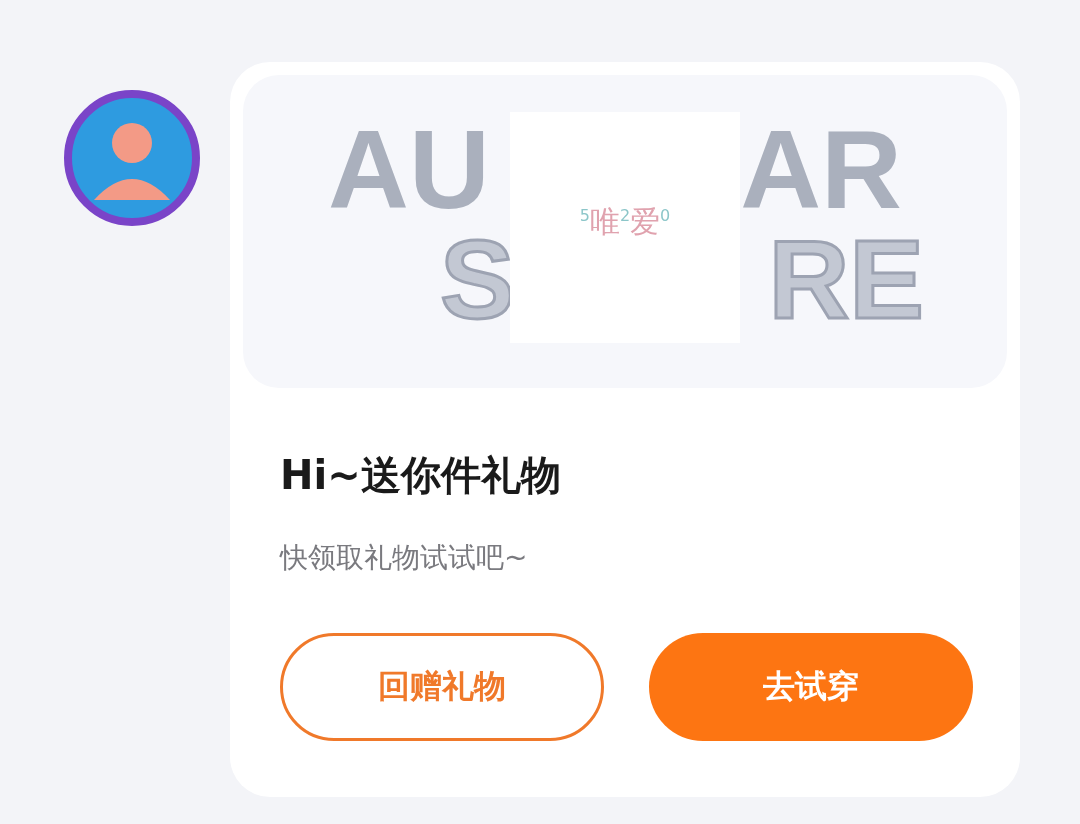  I want to click on banner-letters: S, so click(477, 280).